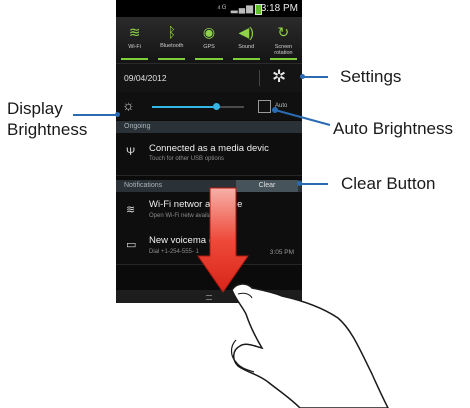 The height and width of the screenshot is (408, 470). I want to click on display-brightness-callout-line1: Display, so click(35, 108).